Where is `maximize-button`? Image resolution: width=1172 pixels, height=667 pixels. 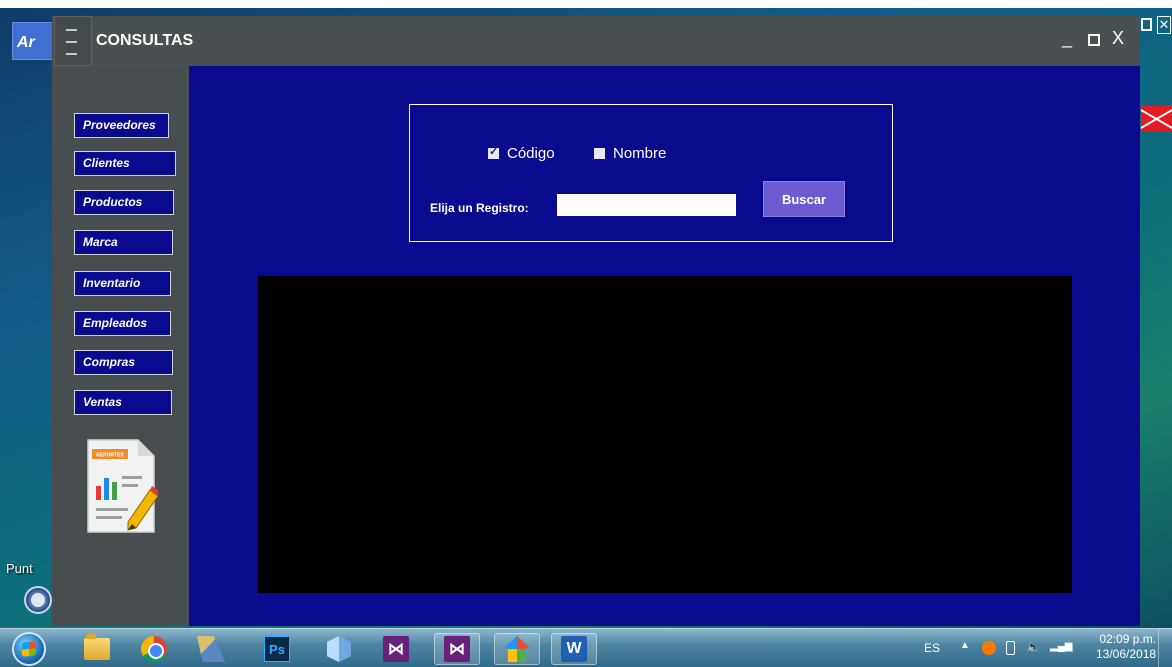
maximize-button is located at coordinates (1094, 40).